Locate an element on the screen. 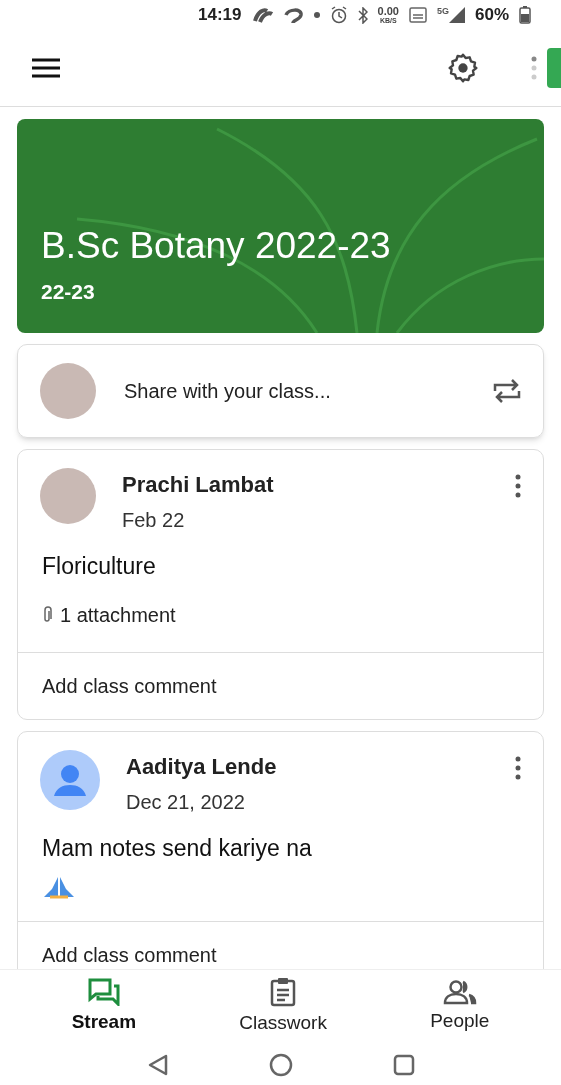 This screenshot has width=561, height=1085. carrier-swirl-icon is located at coordinates (293, 15).